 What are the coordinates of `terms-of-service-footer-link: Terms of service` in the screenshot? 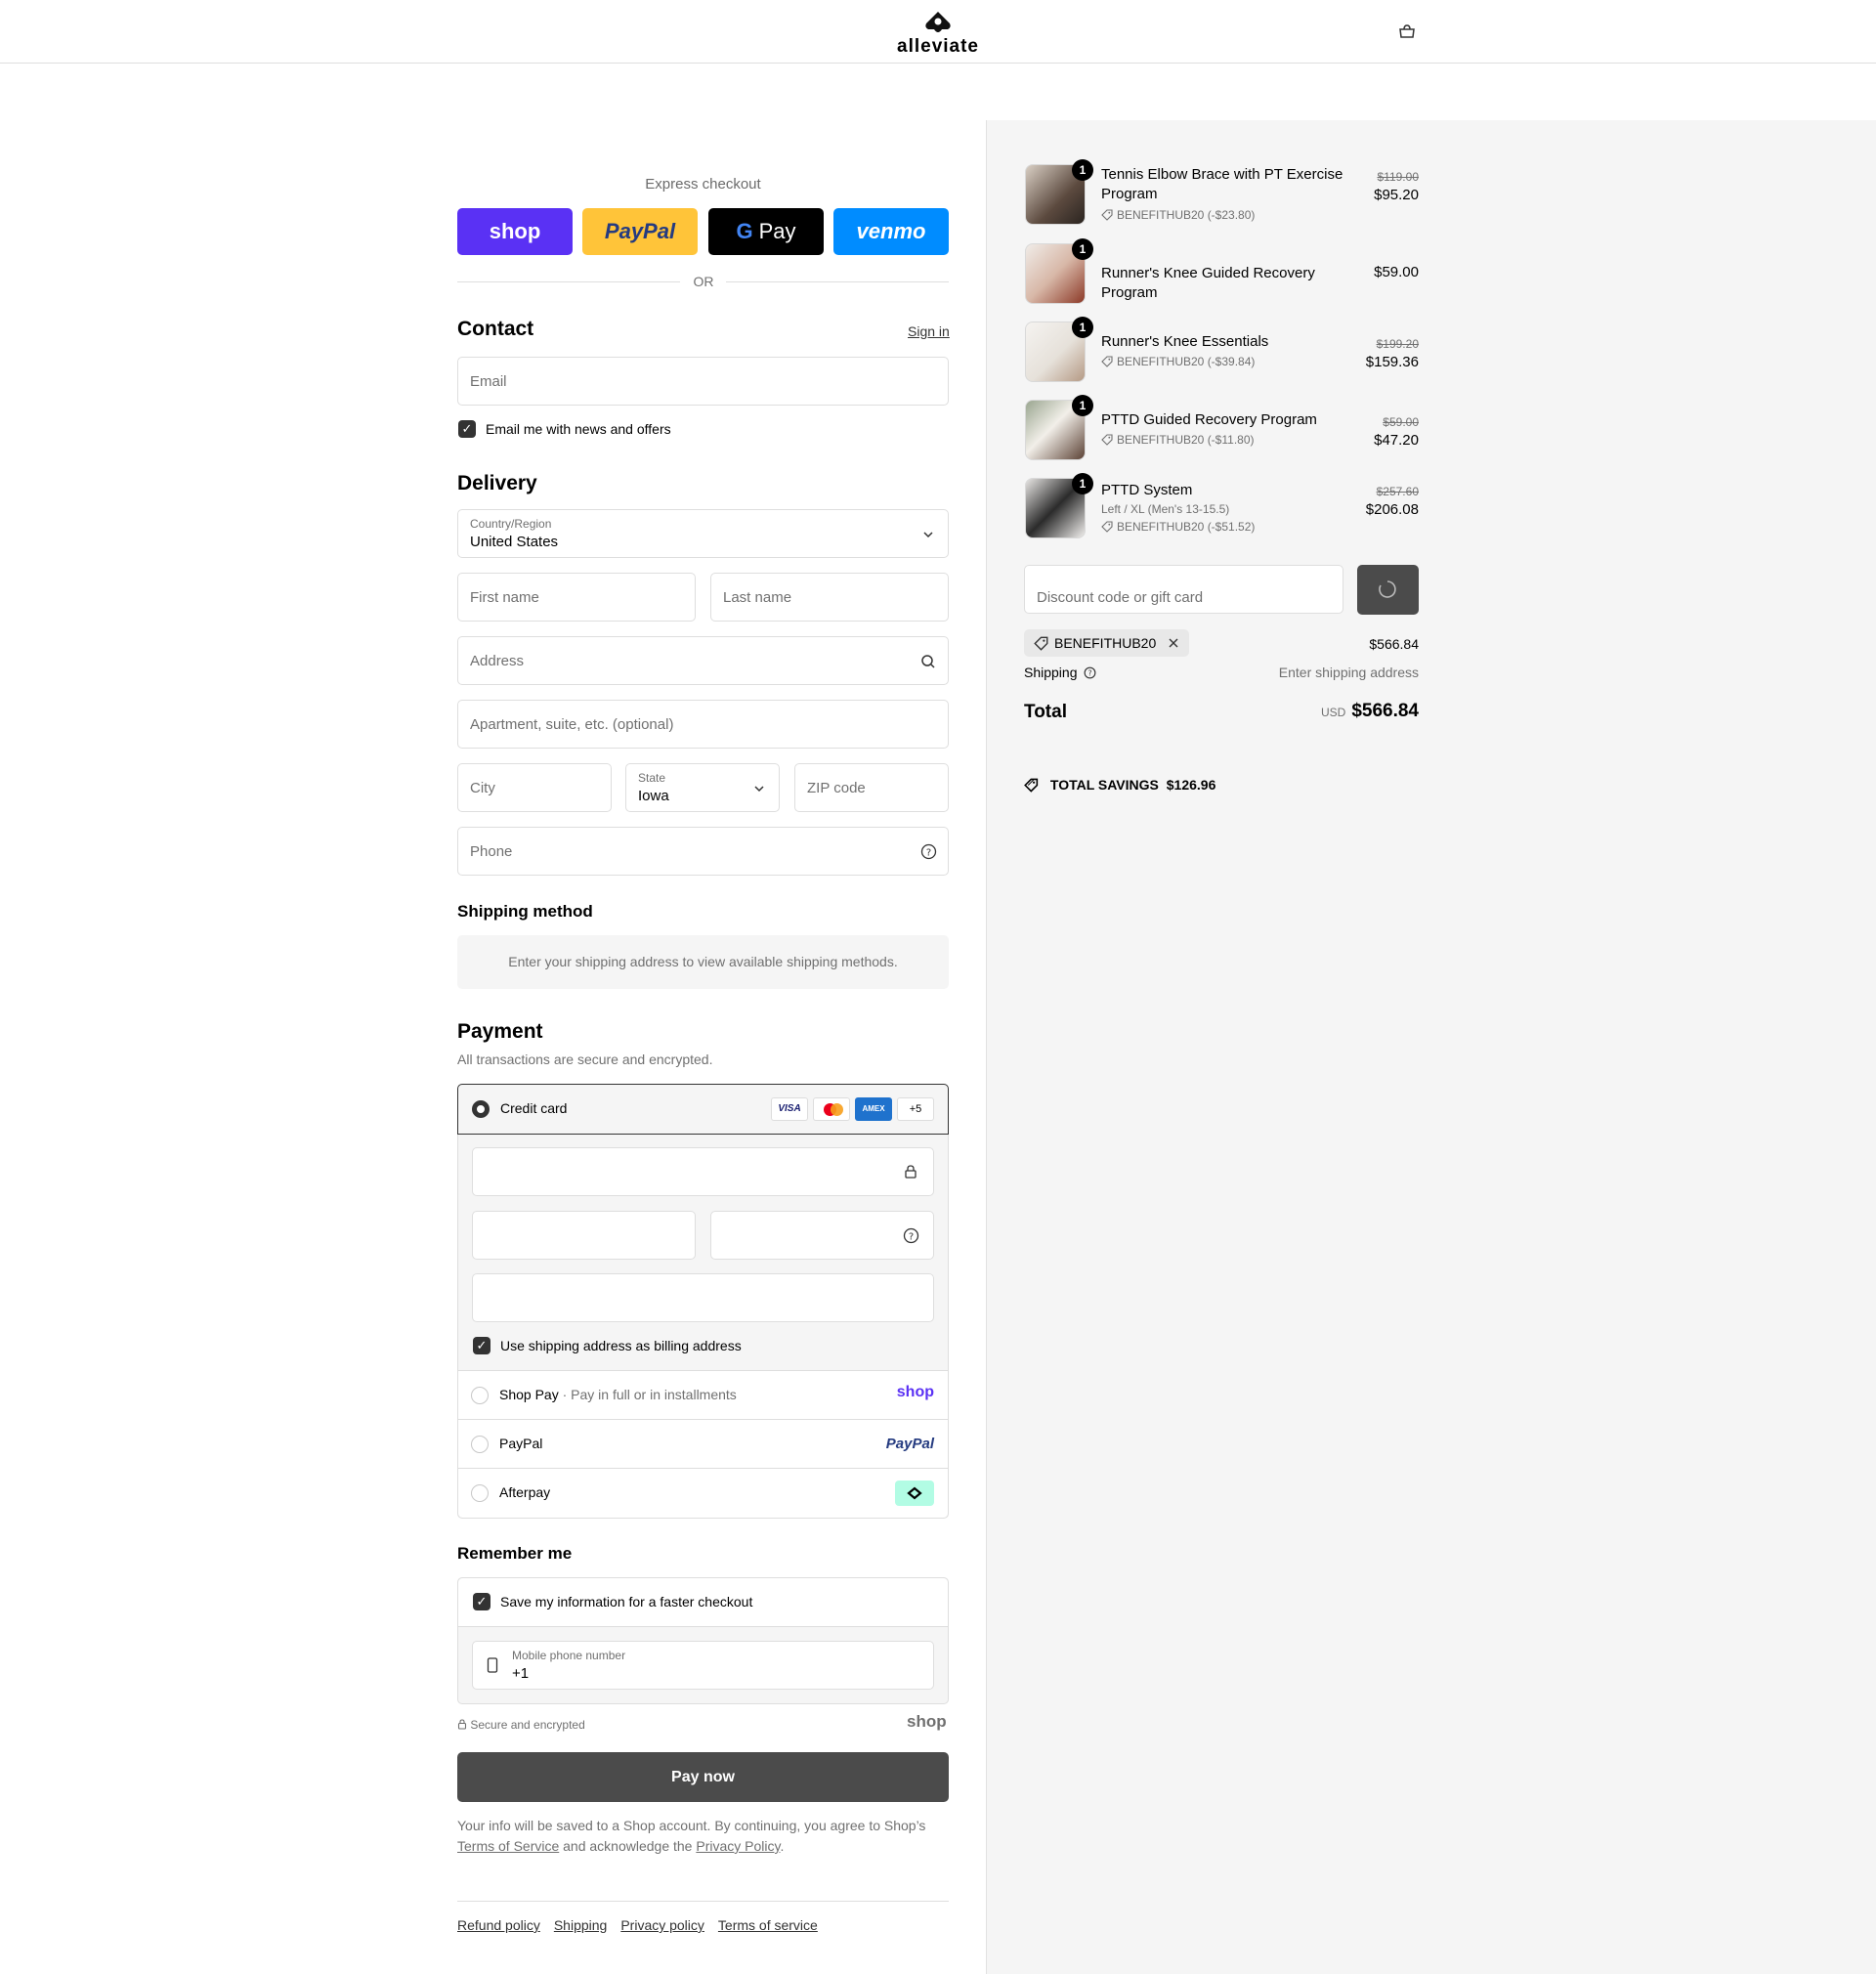 It's located at (768, 1925).